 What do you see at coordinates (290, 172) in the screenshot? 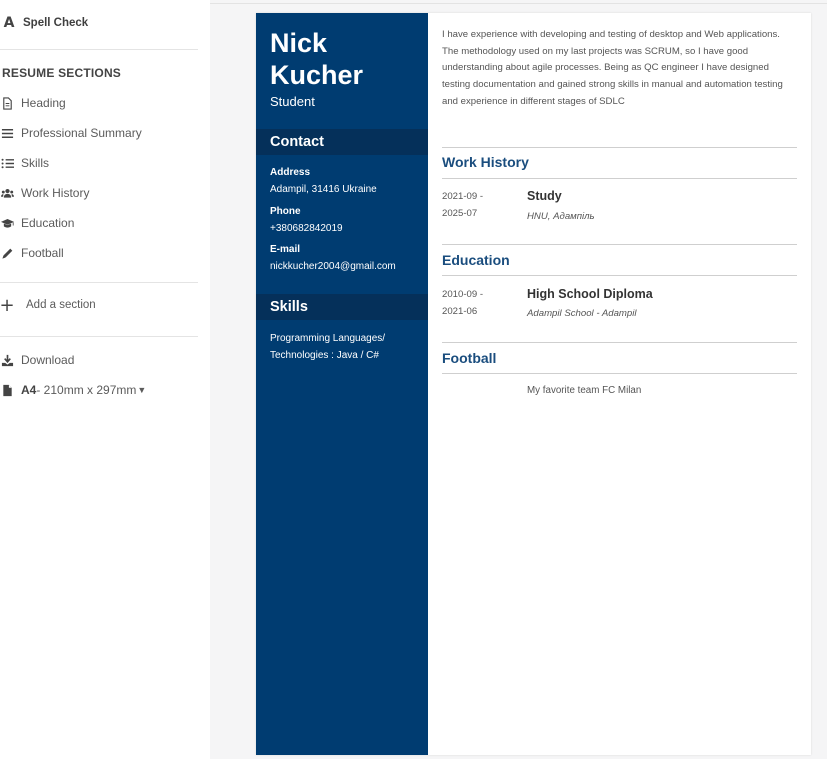
I see `address-label: Address` at bounding box center [290, 172].